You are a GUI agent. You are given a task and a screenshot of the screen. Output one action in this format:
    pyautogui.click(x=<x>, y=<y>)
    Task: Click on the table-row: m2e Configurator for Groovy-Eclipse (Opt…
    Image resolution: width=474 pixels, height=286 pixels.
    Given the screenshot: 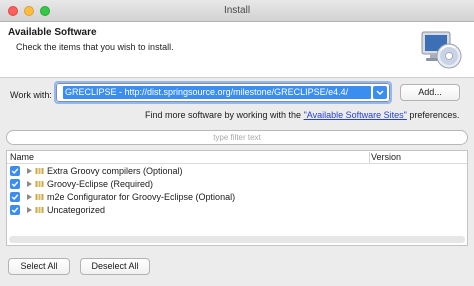 What is the action you would take?
    pyautogui.click(x=237, y=197)
    